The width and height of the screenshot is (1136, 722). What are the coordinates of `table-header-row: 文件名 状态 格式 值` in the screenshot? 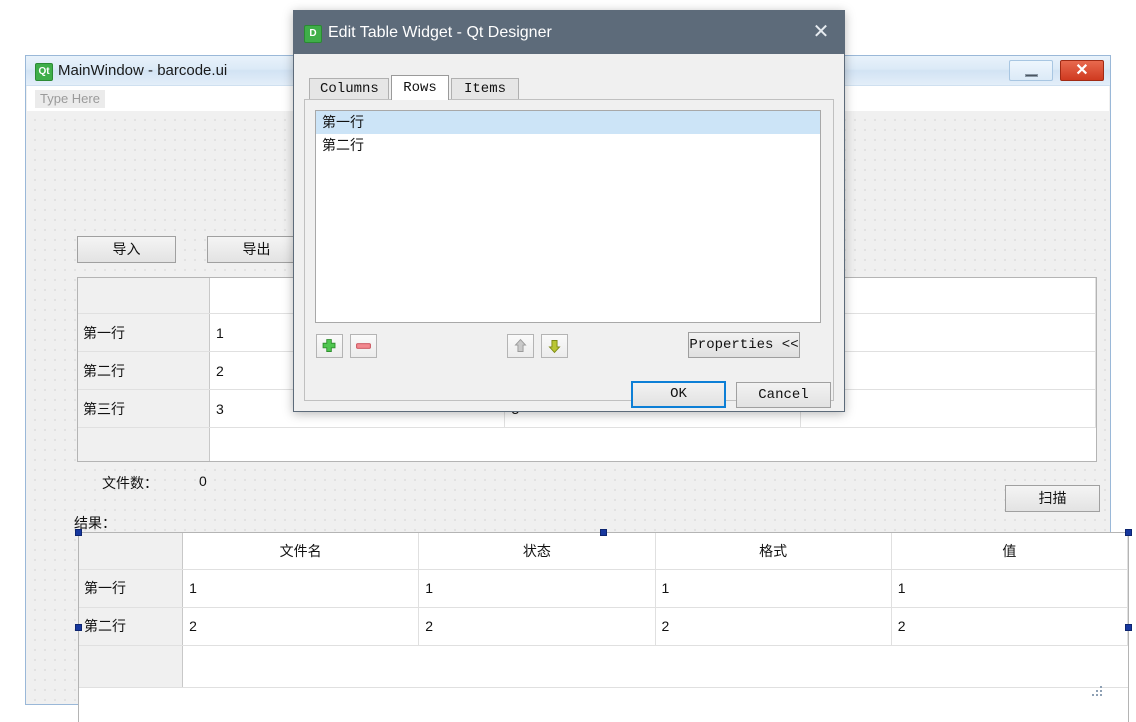 It's located at (603, 551).